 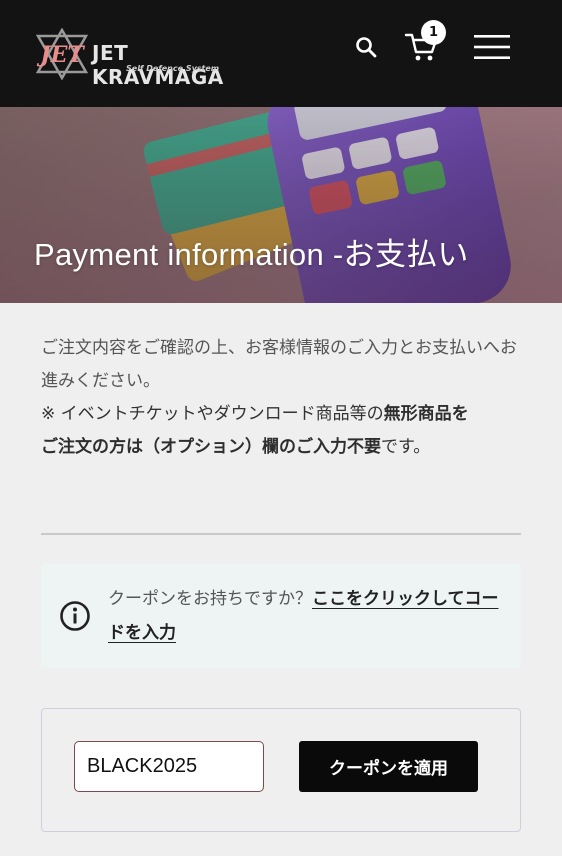 I want to click on note-prefix: ※ イベントチケットやダウンロード商品等の, so click(x=212, y=414).